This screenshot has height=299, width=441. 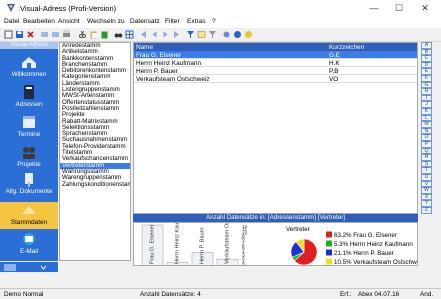 What do you see at coordinates (95, 184) in the screenshot?
I see `master-list-item: Zahlungskonditionenstamm` at bounding box center [95, 184].